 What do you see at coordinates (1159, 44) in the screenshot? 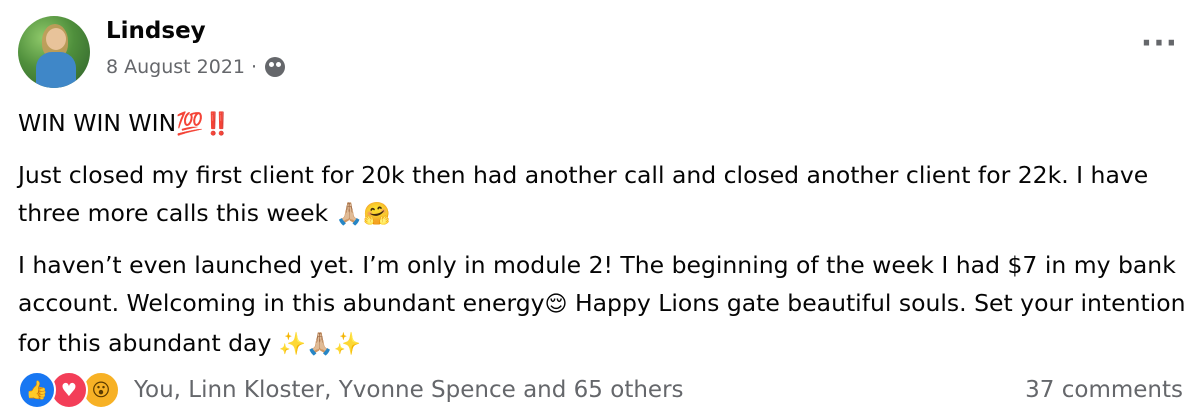
I see `more-options-button: ···` at bounding box center [1159, 44].